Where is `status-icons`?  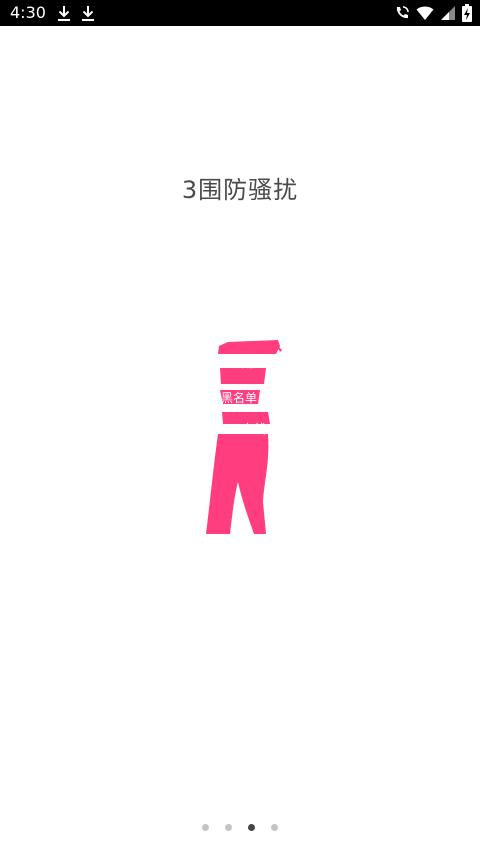
status-icons is located at coordinates (433, 13).